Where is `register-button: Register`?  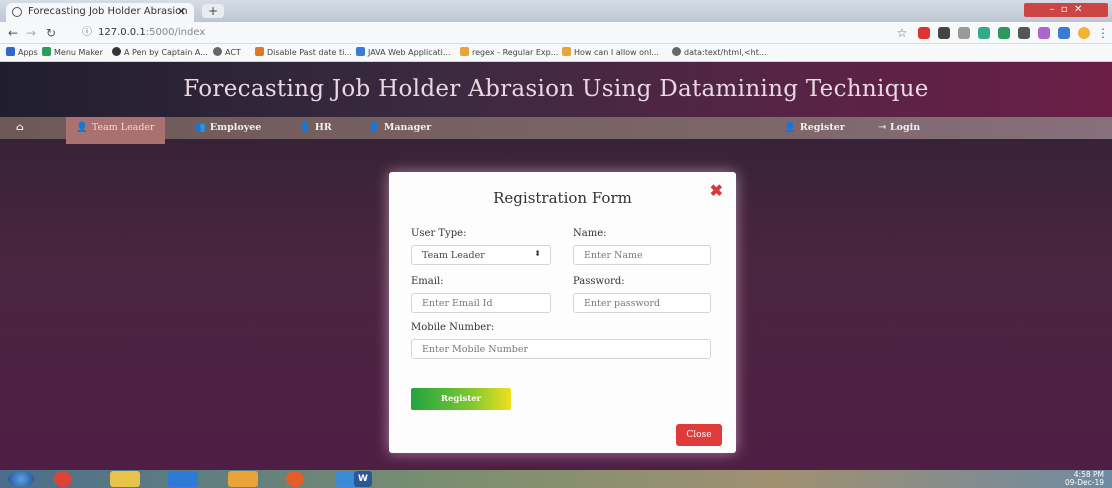
register-button: Register is located at coordinates (461, 399).